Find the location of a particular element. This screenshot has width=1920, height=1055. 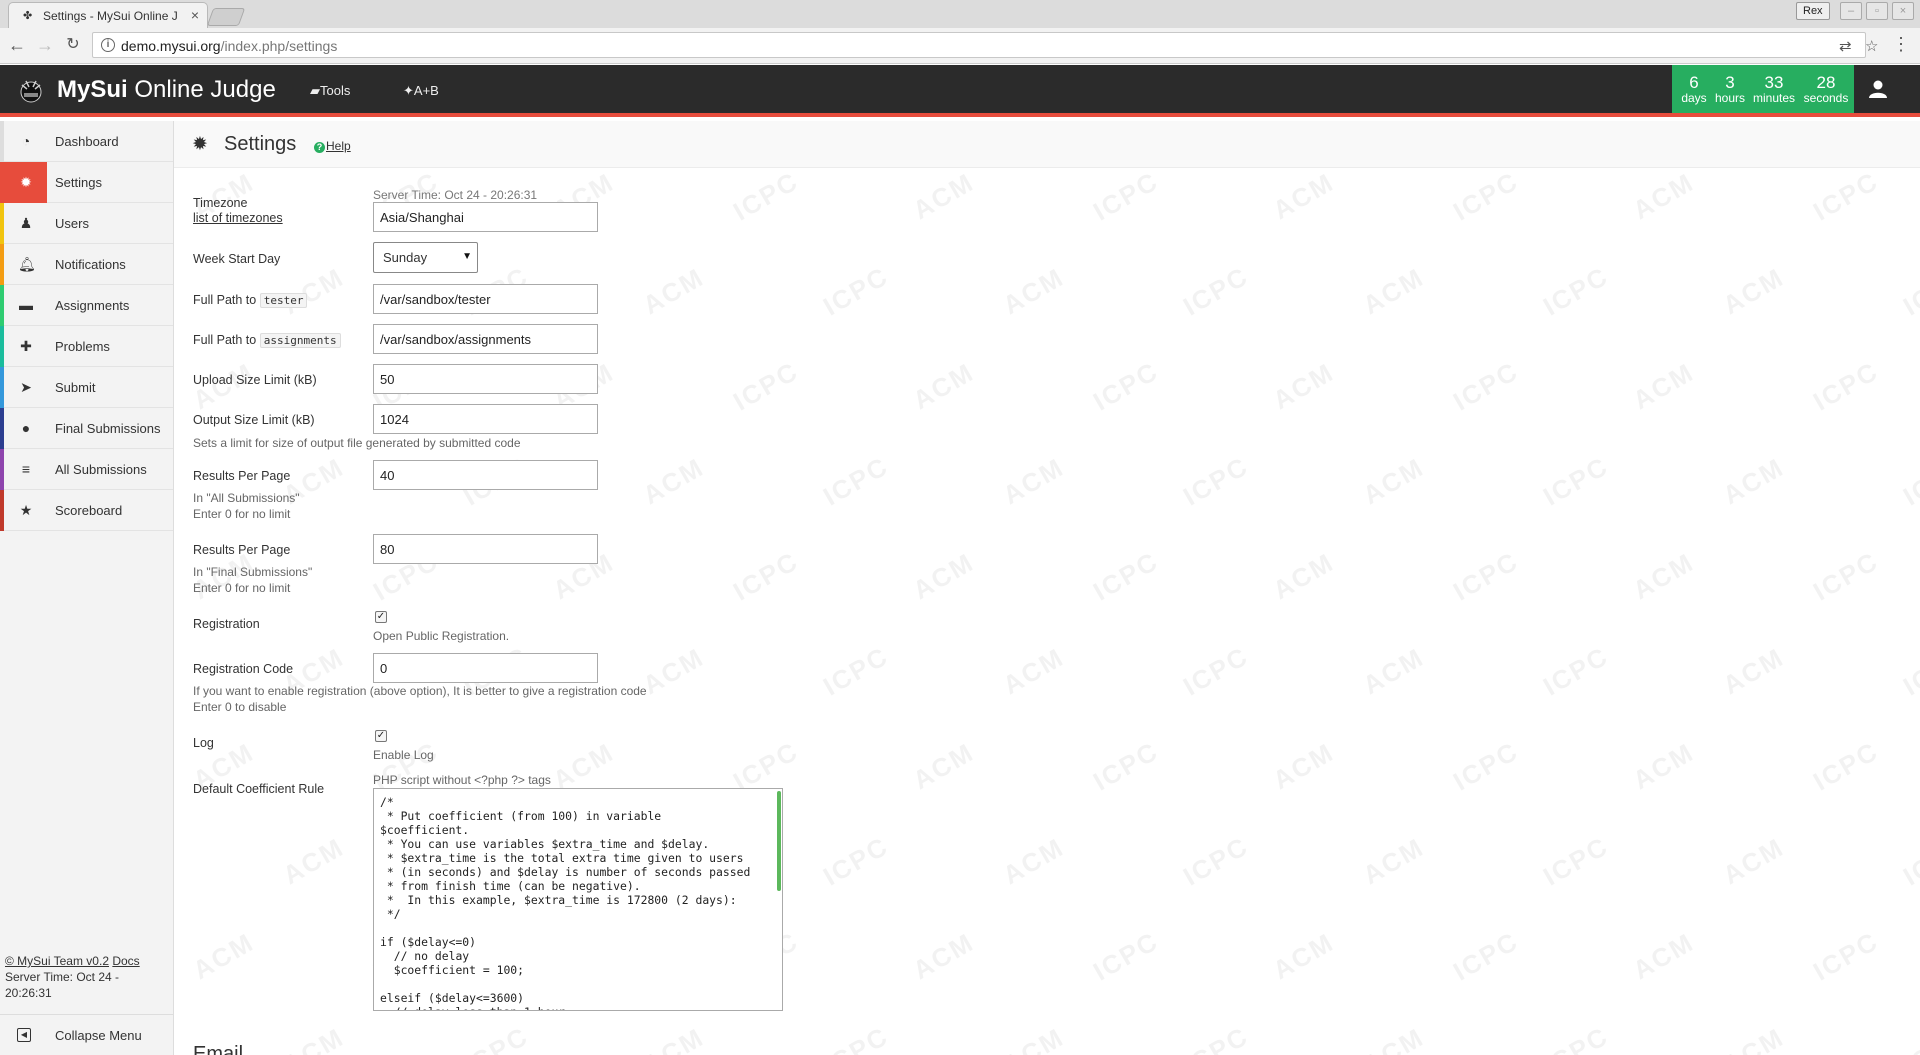

user-icon is located at coordinates (1878, 89).